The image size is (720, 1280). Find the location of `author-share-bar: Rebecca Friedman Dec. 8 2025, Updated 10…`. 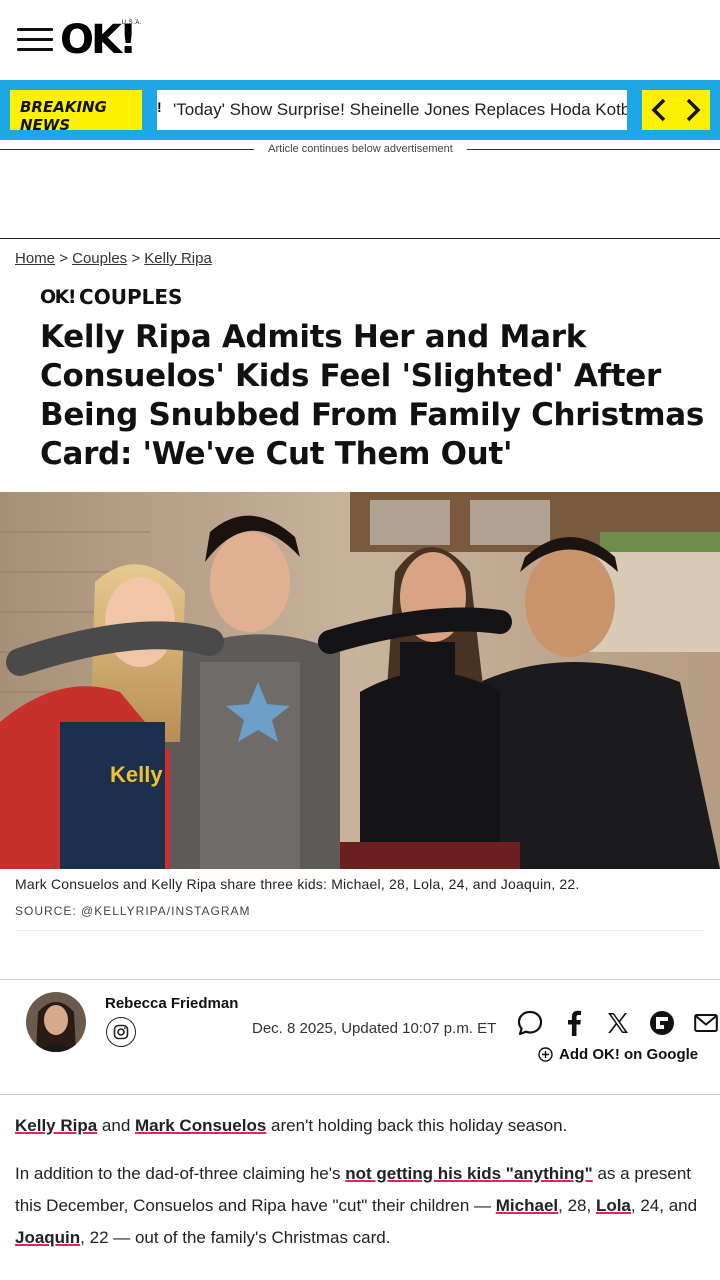

author-share-bar: Rebecca Friedman Dec. 8 2025, Updated 10… is located at coordinates (360, 1037).